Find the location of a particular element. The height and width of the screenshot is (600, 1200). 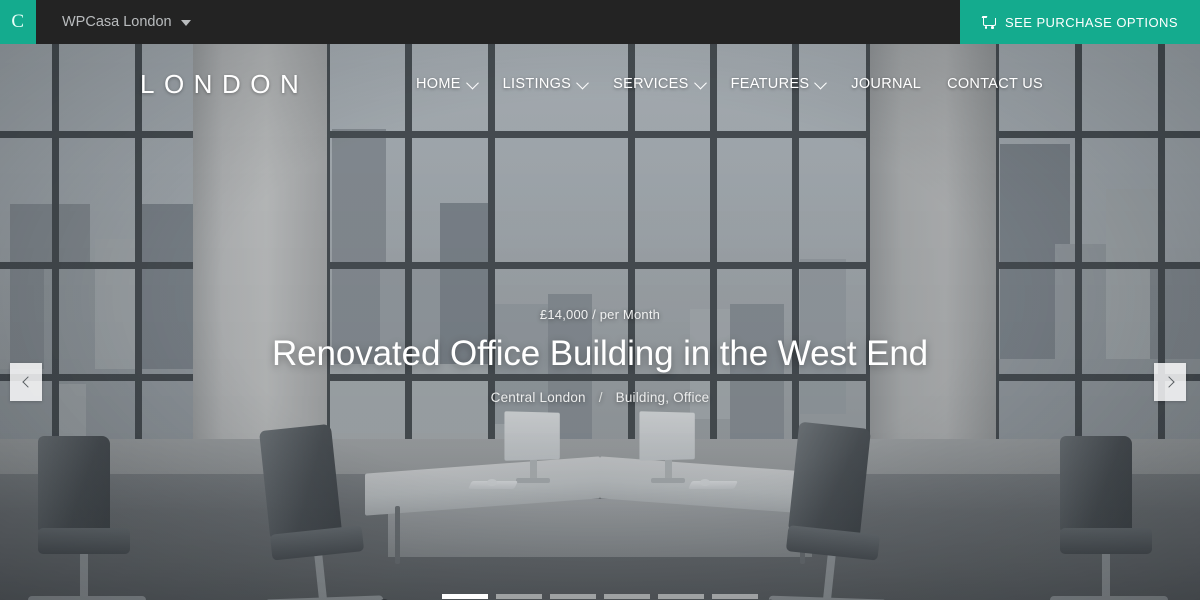

nav-item-label: JOURNAL is located at coordinates (886, 84).